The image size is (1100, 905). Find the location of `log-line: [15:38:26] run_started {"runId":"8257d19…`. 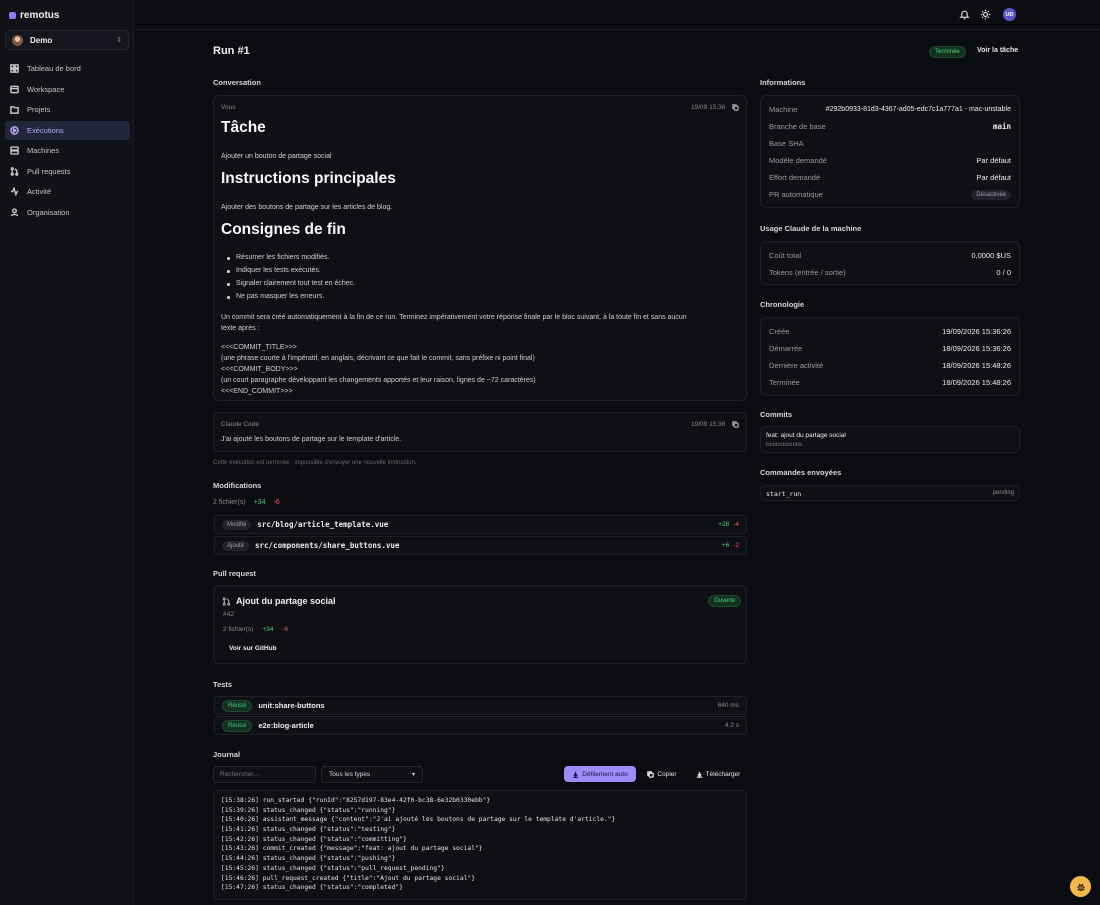

log-line: [15:38:26] run_started {"runId":"8257d19… is located at coordinates (356, 800).